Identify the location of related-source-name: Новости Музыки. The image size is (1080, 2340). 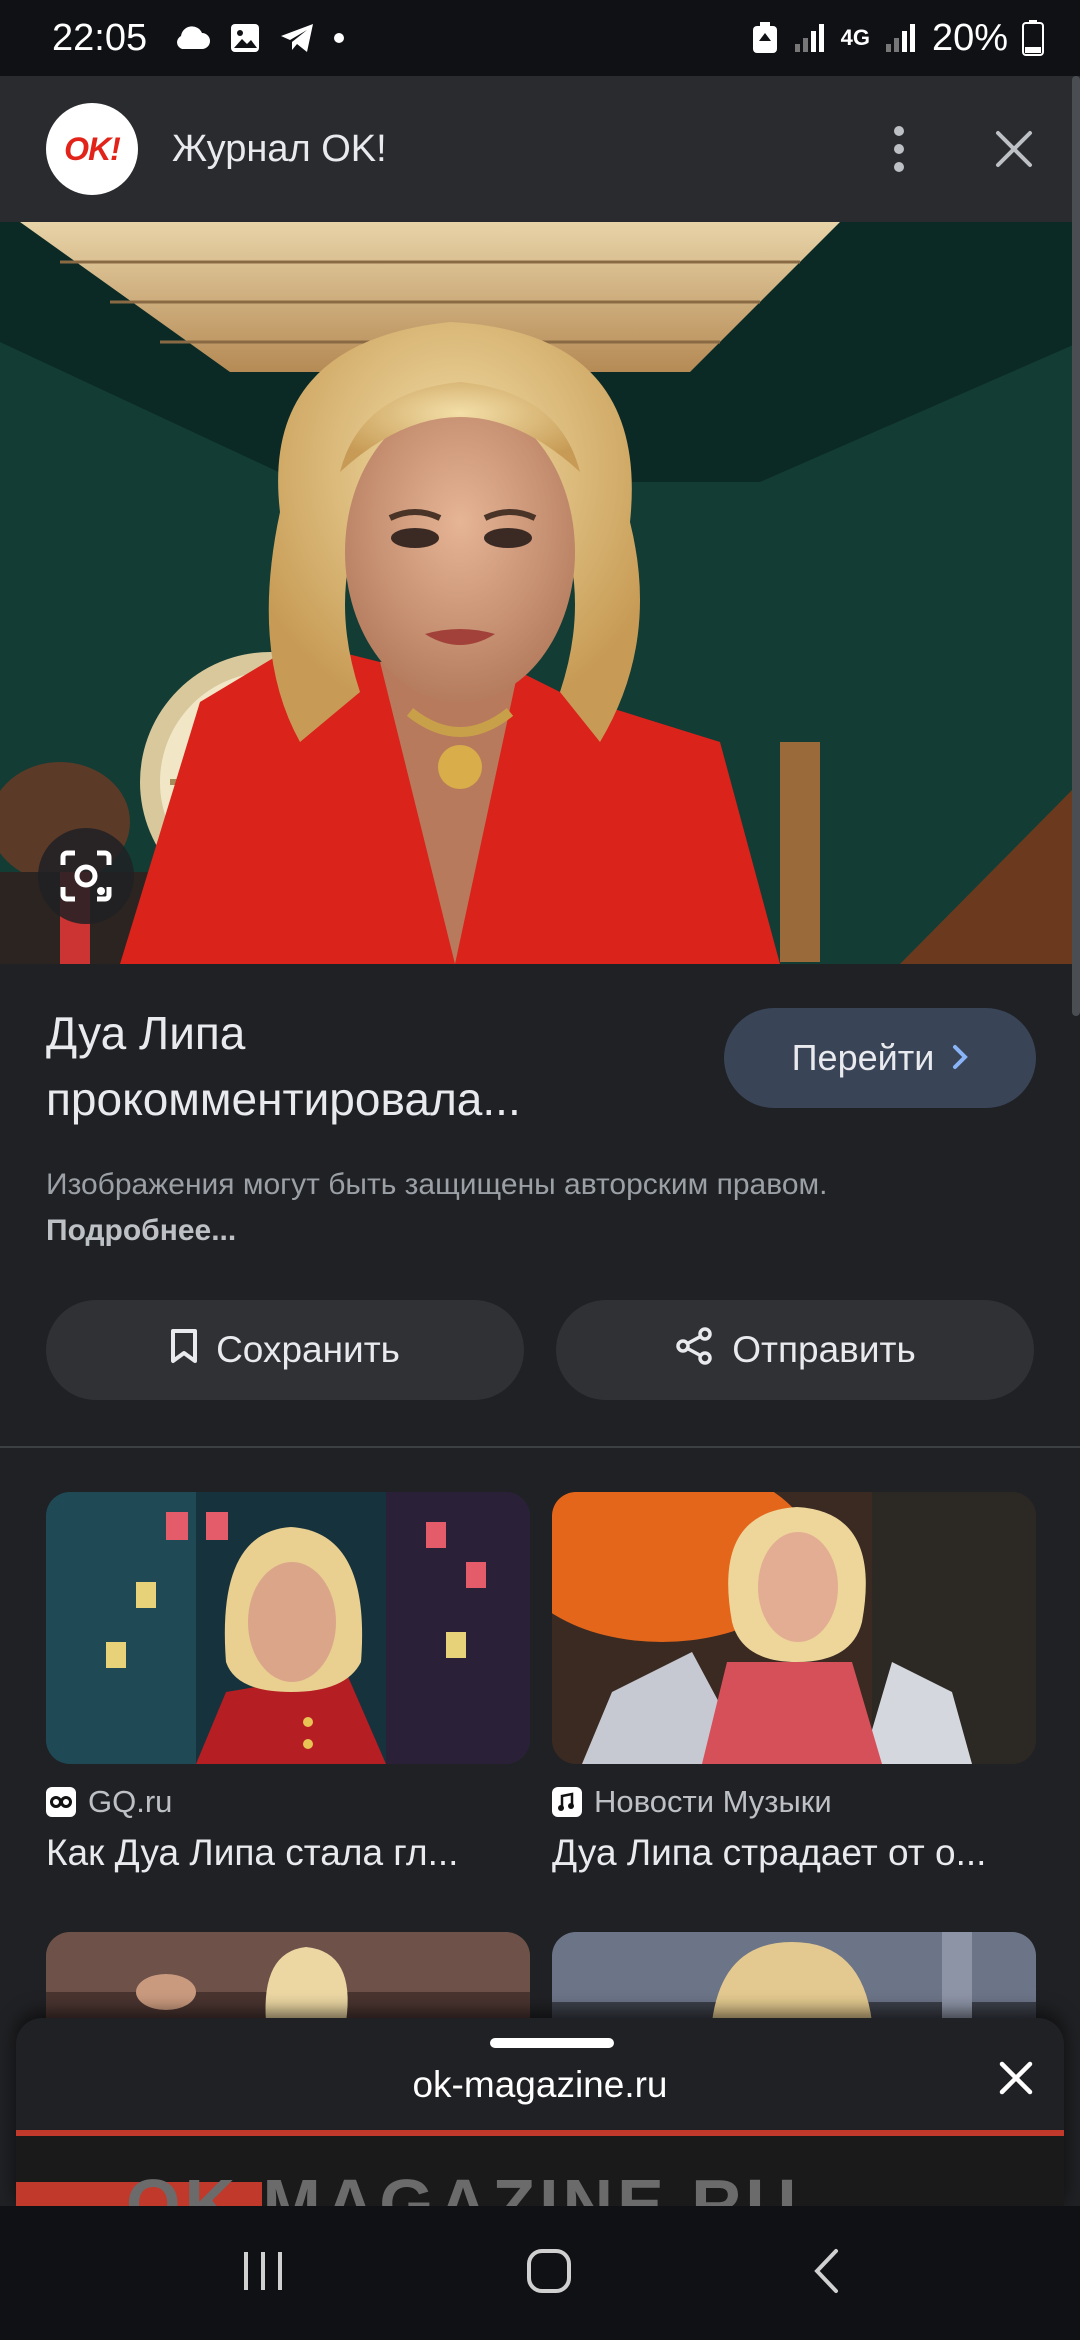
(713, 1801).